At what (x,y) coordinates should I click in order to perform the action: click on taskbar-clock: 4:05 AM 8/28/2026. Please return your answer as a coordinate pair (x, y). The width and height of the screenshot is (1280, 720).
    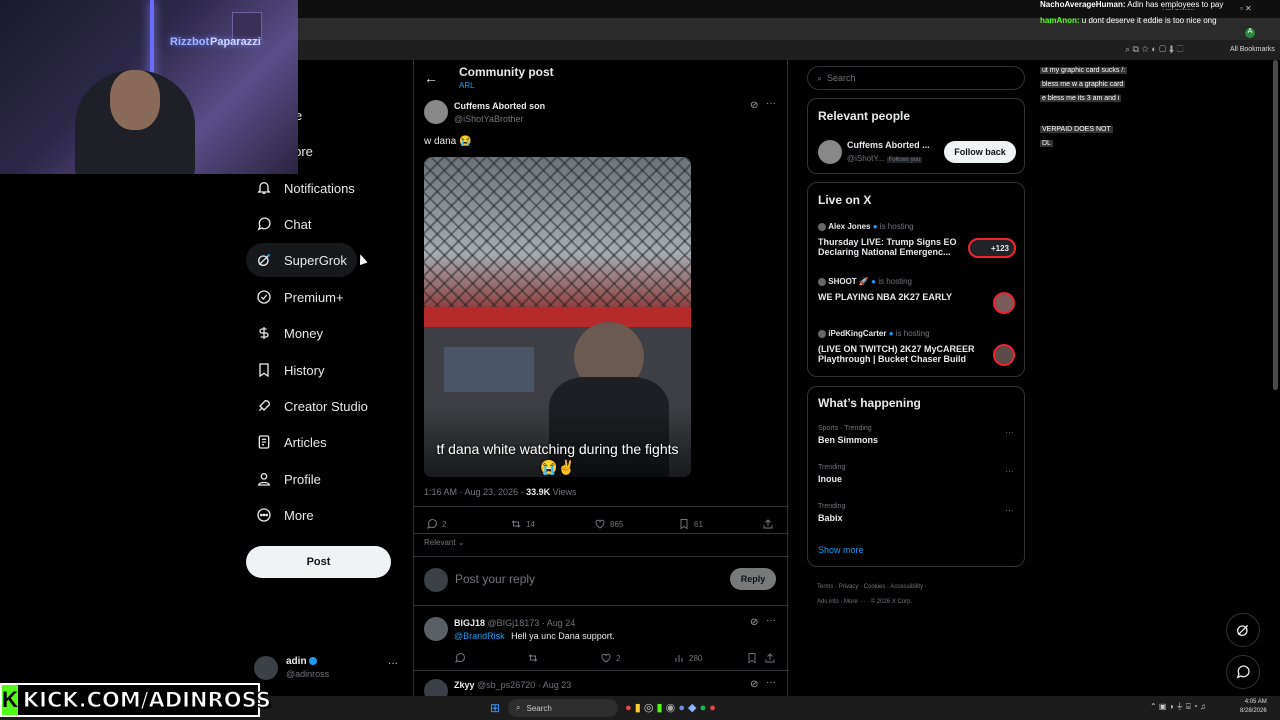
    Looking at the image, I should click on (1253, 707).